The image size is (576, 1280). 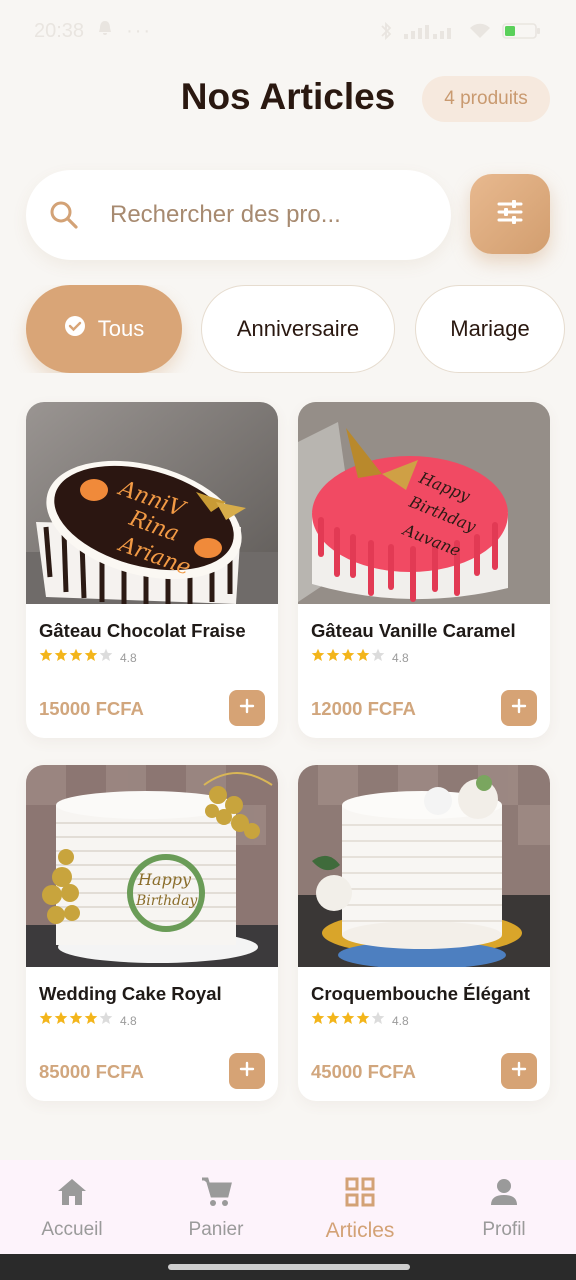 What do you see at coordinates (142, 630) in the screenshot?
I see `product-name: Gâteau Chocolat Fraise` at bounding box center [142, 630].